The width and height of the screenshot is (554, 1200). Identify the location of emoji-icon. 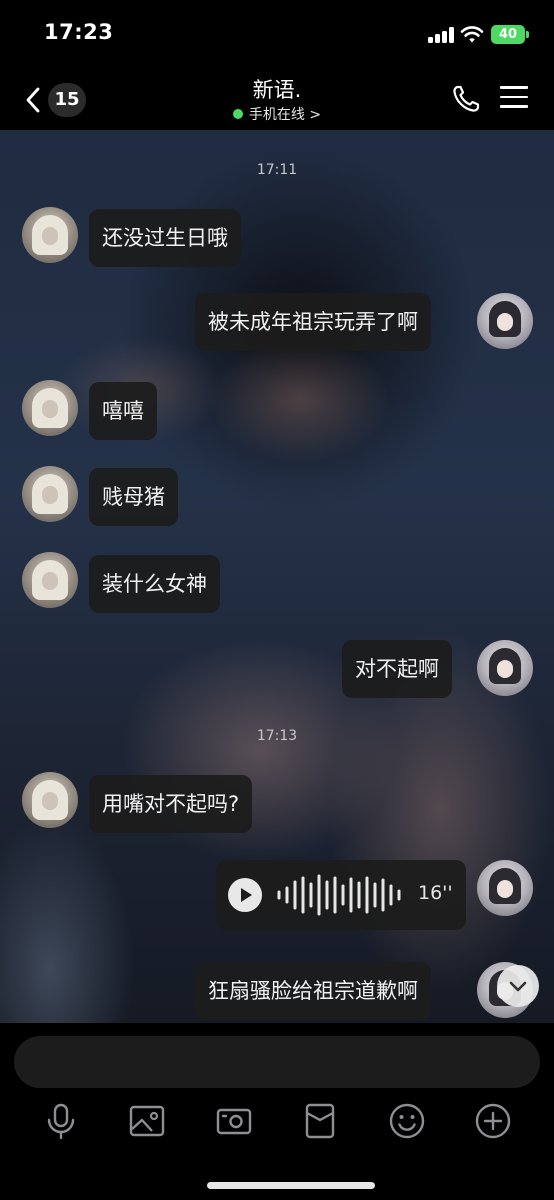
(407, 1121).